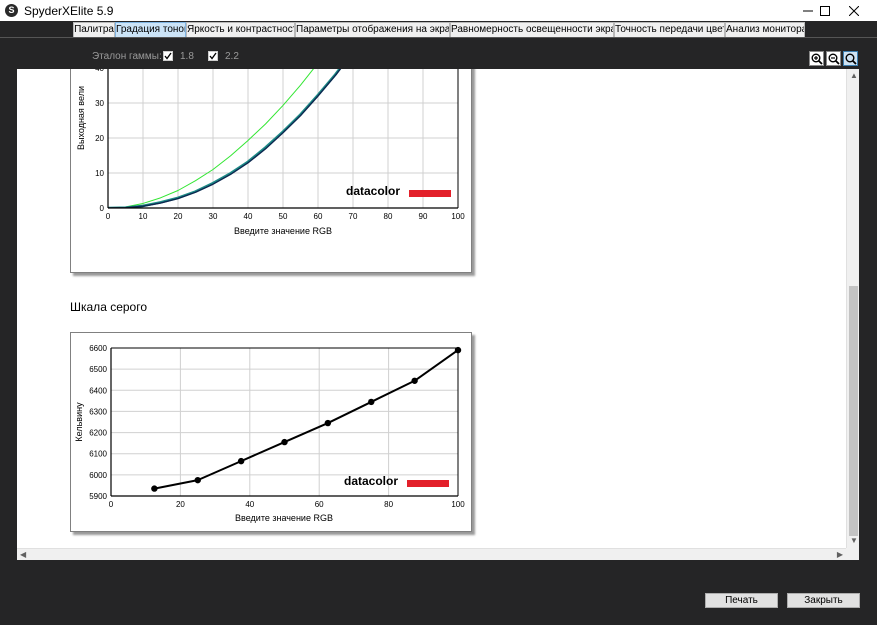 Image resolution: width=877 pixels, height=625 pixels. Describe the element at coordinates (98, 348) in the screenshot. I see `y-tick-label: 6600` at that location.